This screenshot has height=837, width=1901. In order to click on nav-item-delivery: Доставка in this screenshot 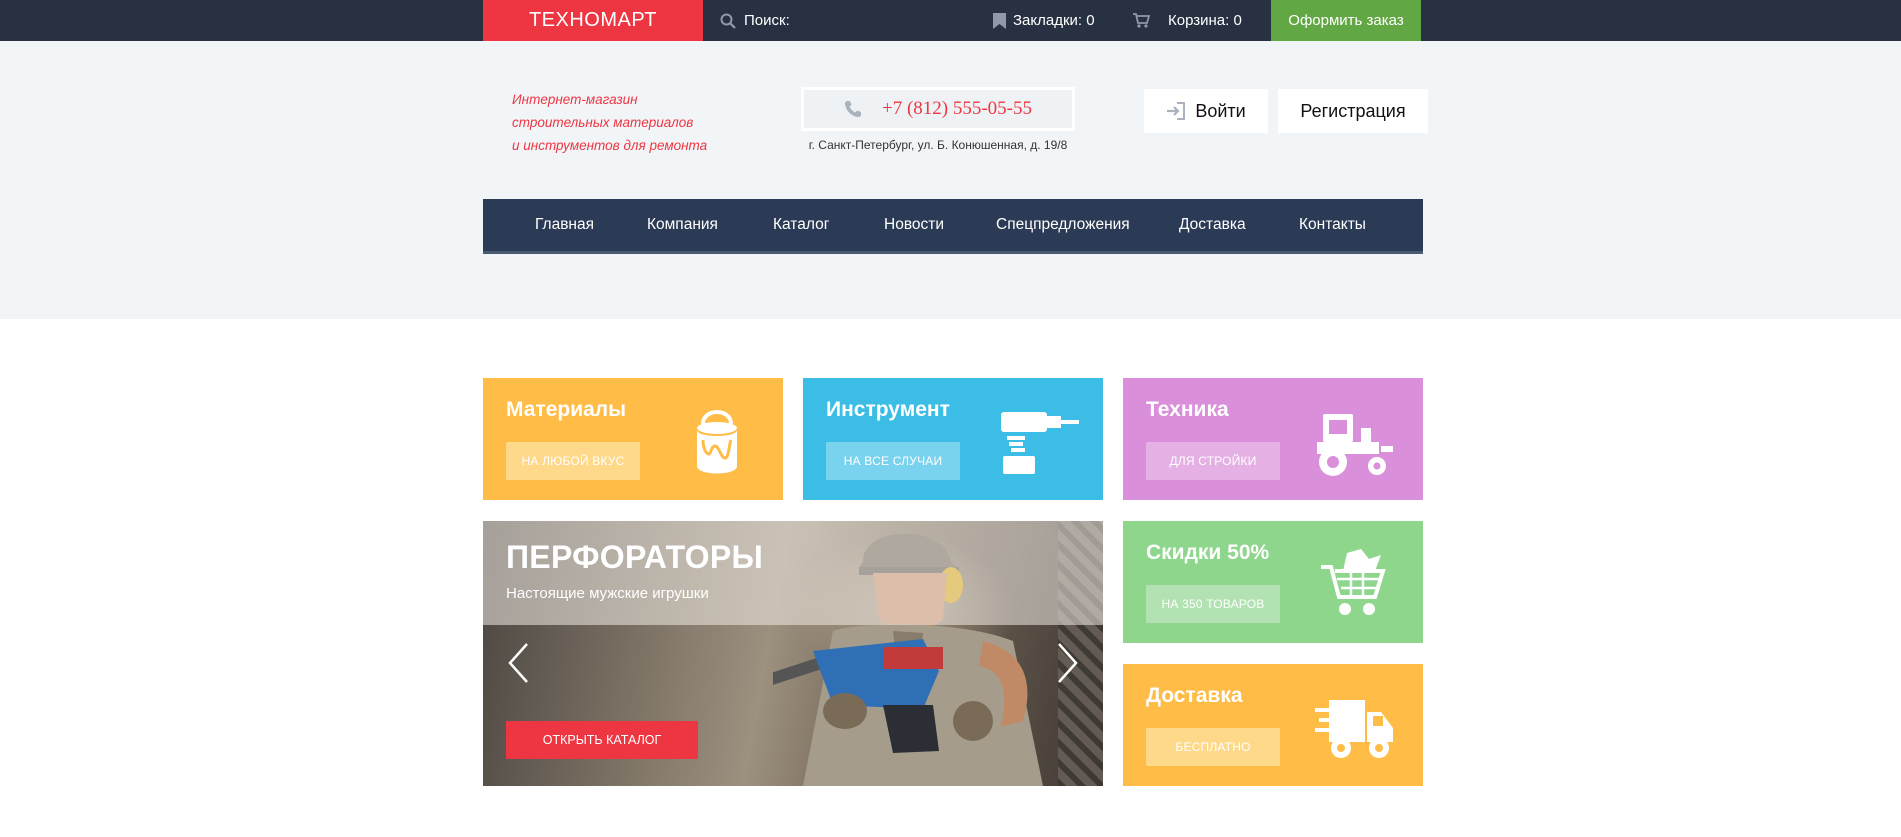, I will do `click(1212, 225)`.